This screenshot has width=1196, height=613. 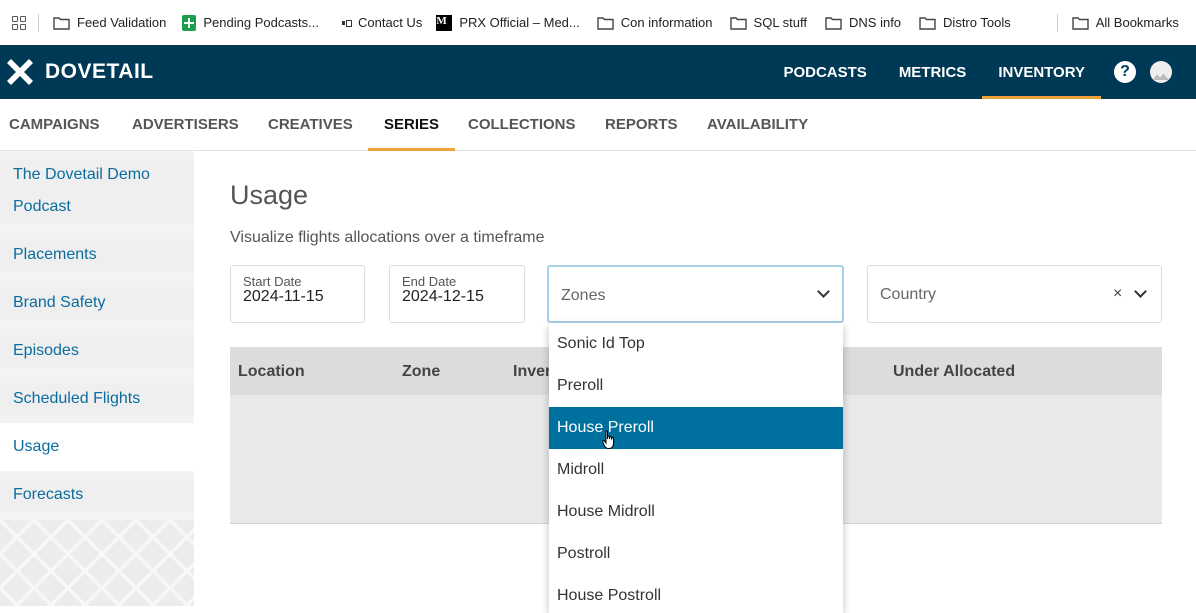 What do you see at coordinates (54, 124) in the screenshot?
I see `tab-campaigns: CAMPAIGNS` at bounding box center [54, 124].